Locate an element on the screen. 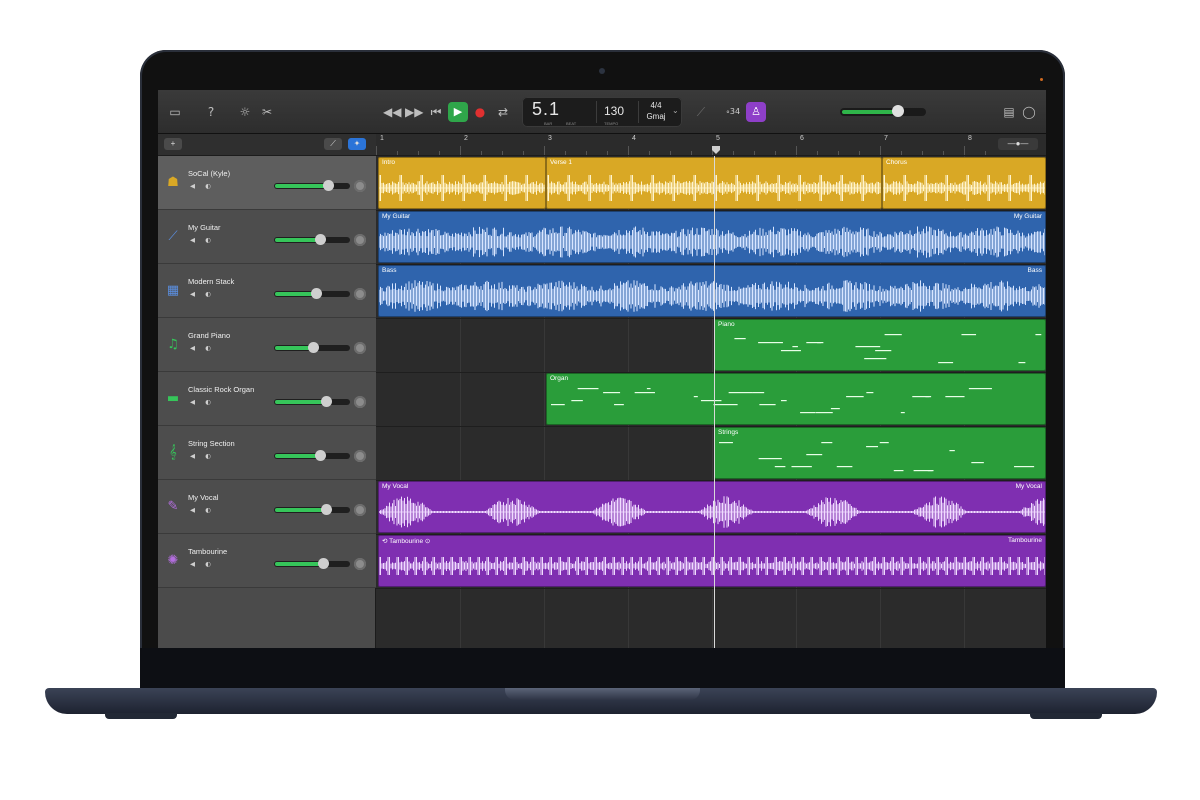 The height and width of the screenshot is (800, 1200). audio-region: ⟲ Tambourine ⊙ Tambourine is located at coordinates (712, 561).